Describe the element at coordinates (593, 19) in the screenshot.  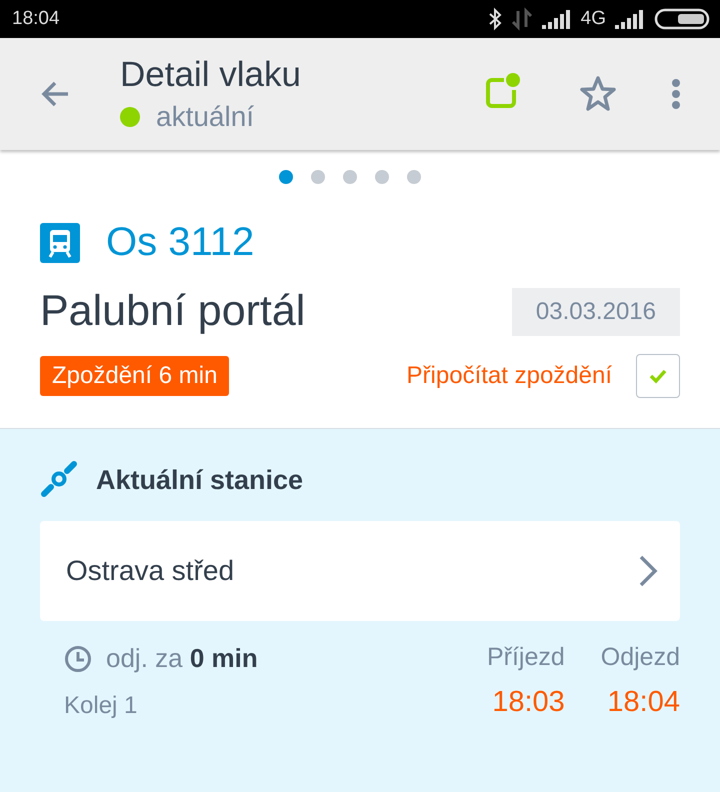
I see `network-type: 4G` at that location.